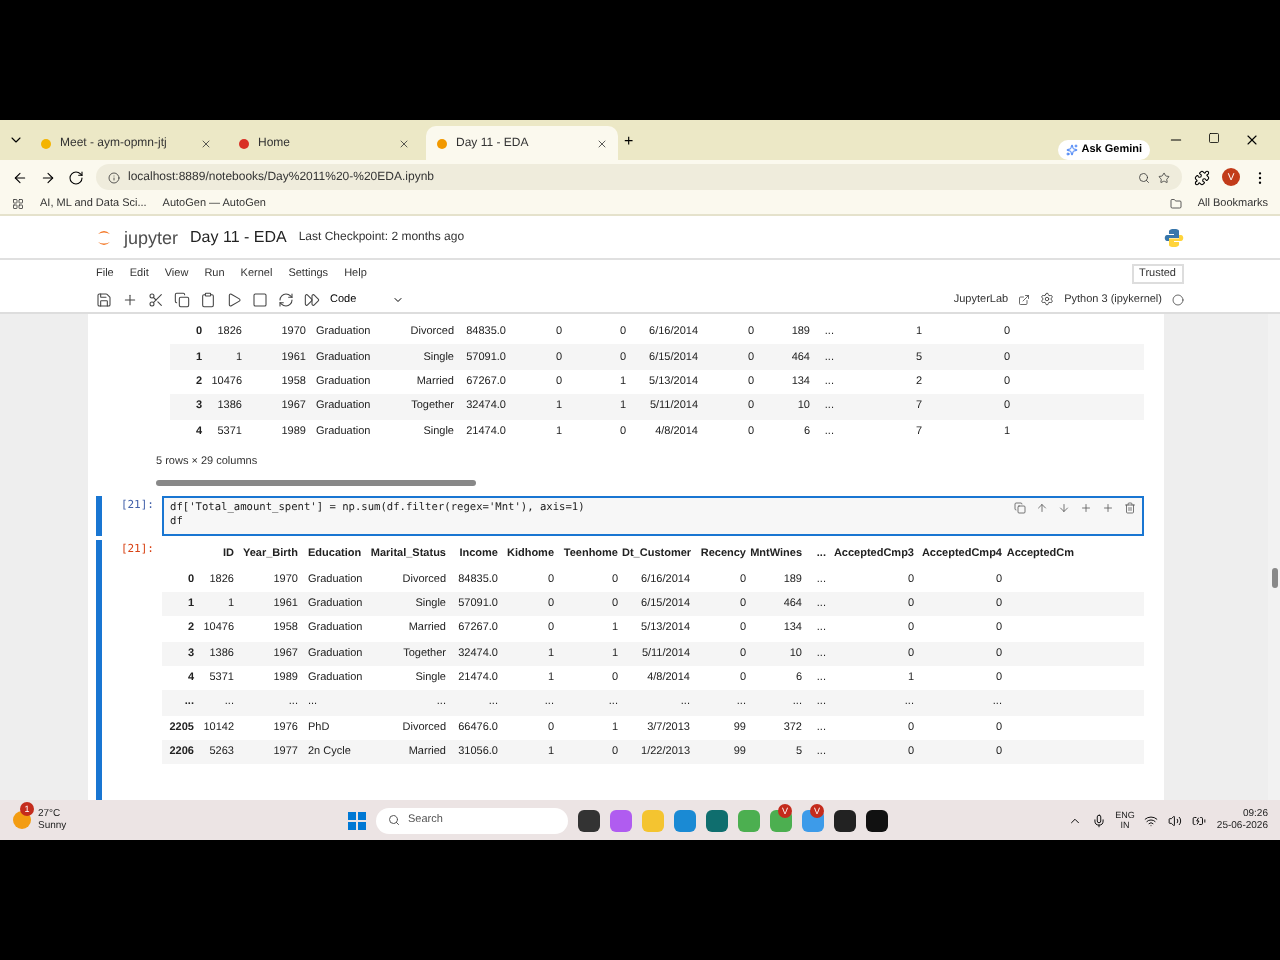  Describe the element at coordinates (1071, 150) in the screenshot. I see `sparkle-icon` at that location.